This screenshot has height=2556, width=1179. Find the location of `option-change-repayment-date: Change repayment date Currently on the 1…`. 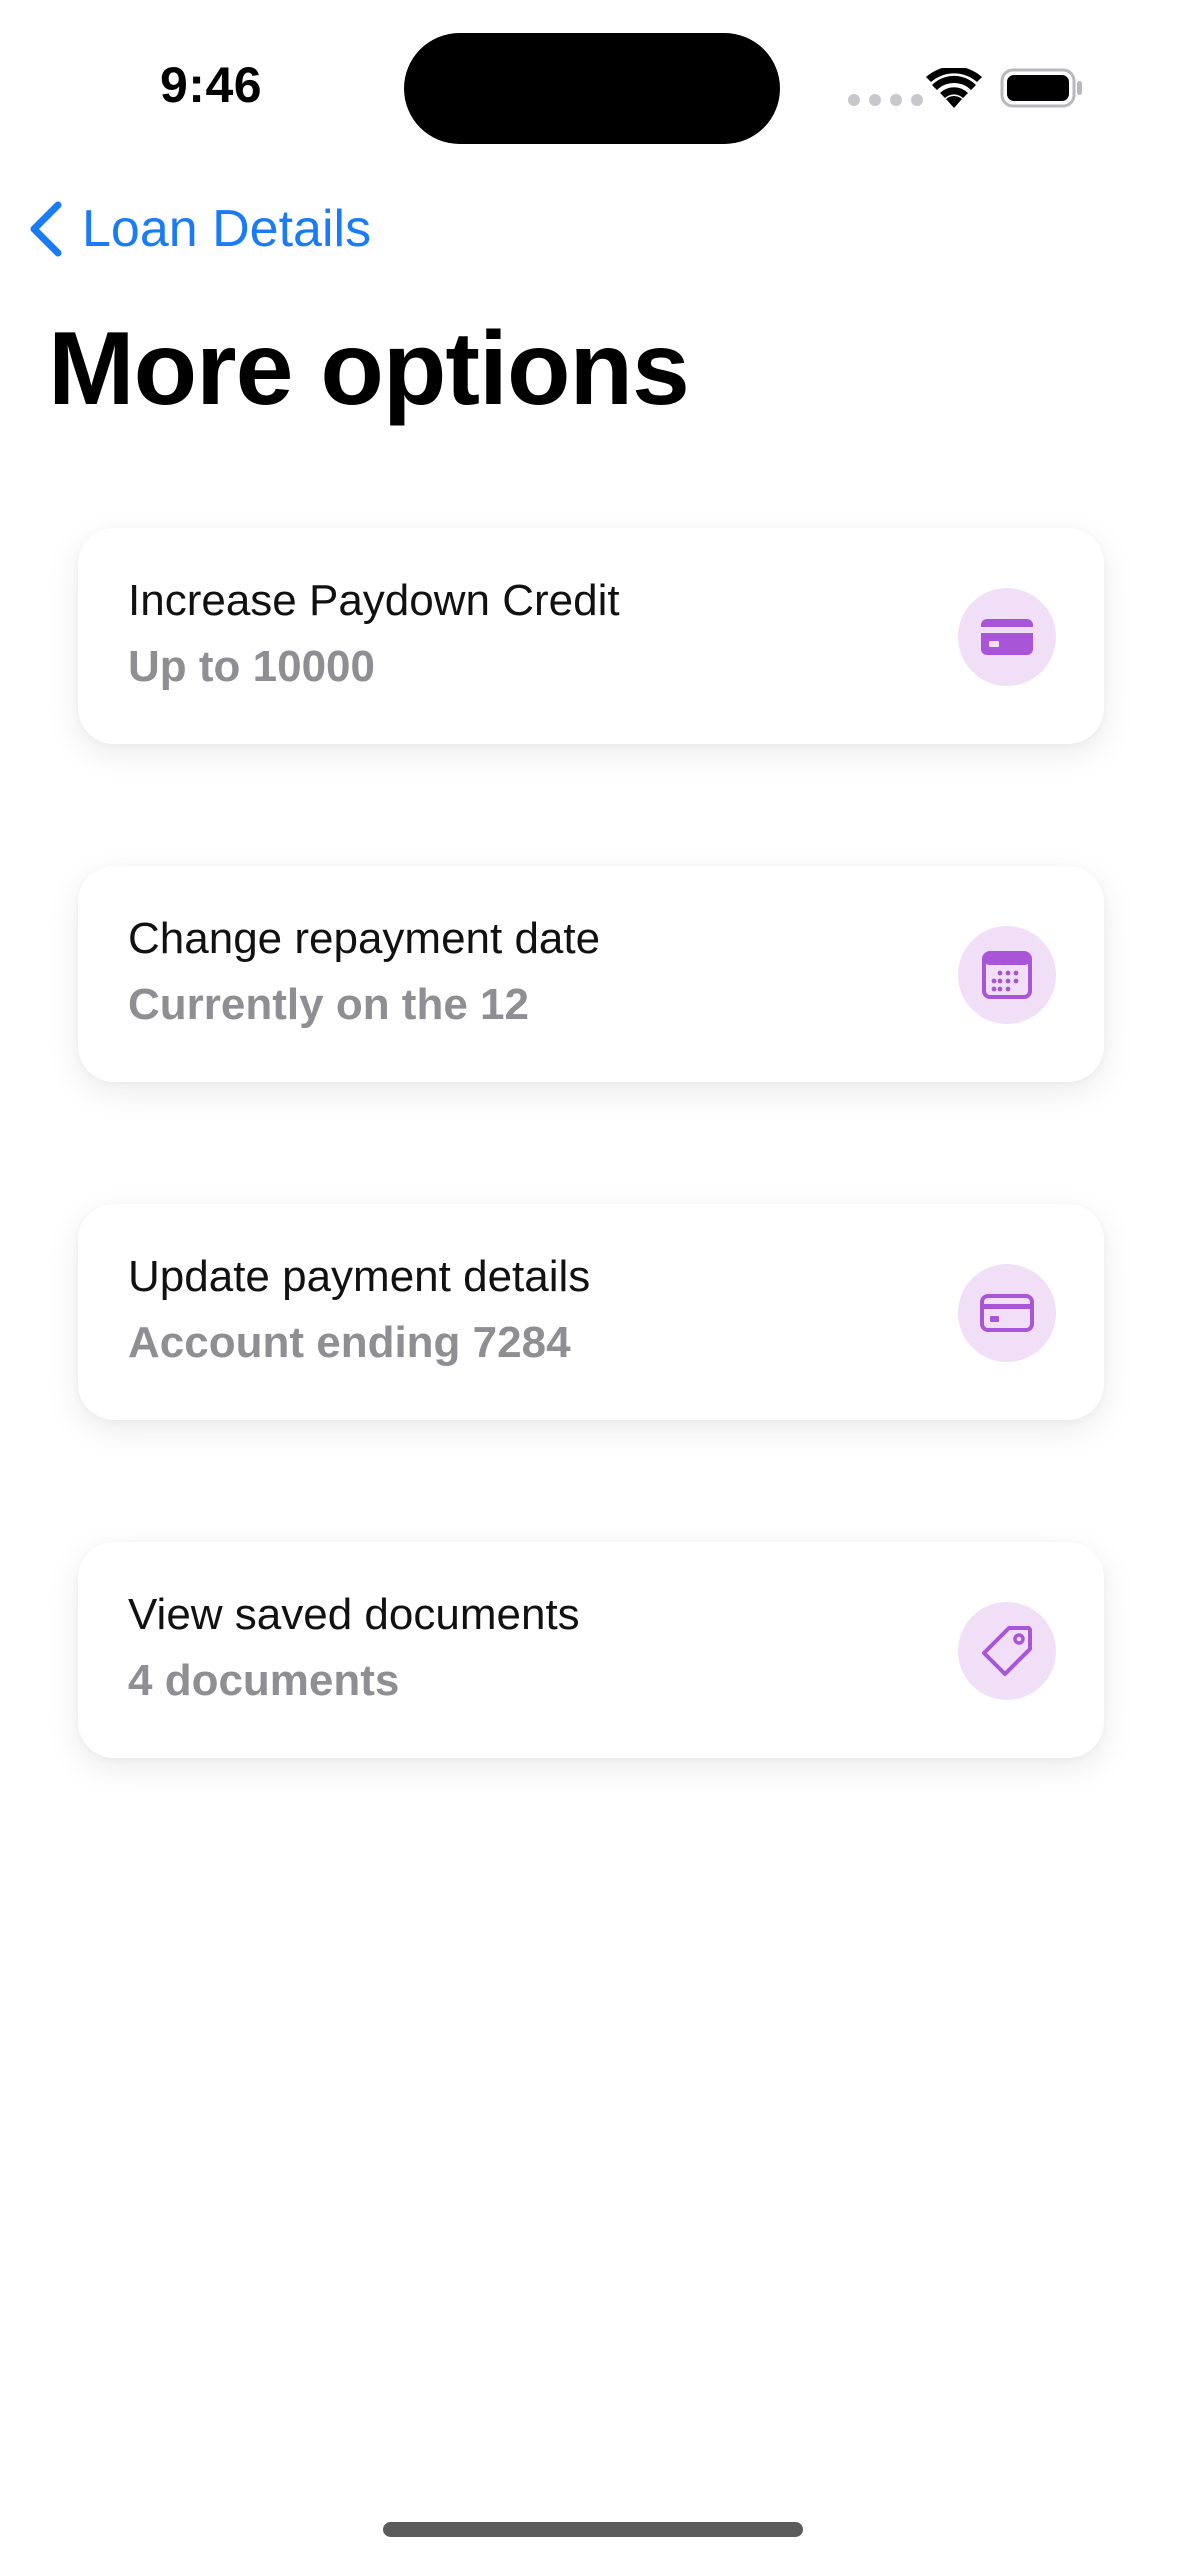

option-change-repayment-date: Change repayment date Currently on the 1… is located at coordinates (591, 974).